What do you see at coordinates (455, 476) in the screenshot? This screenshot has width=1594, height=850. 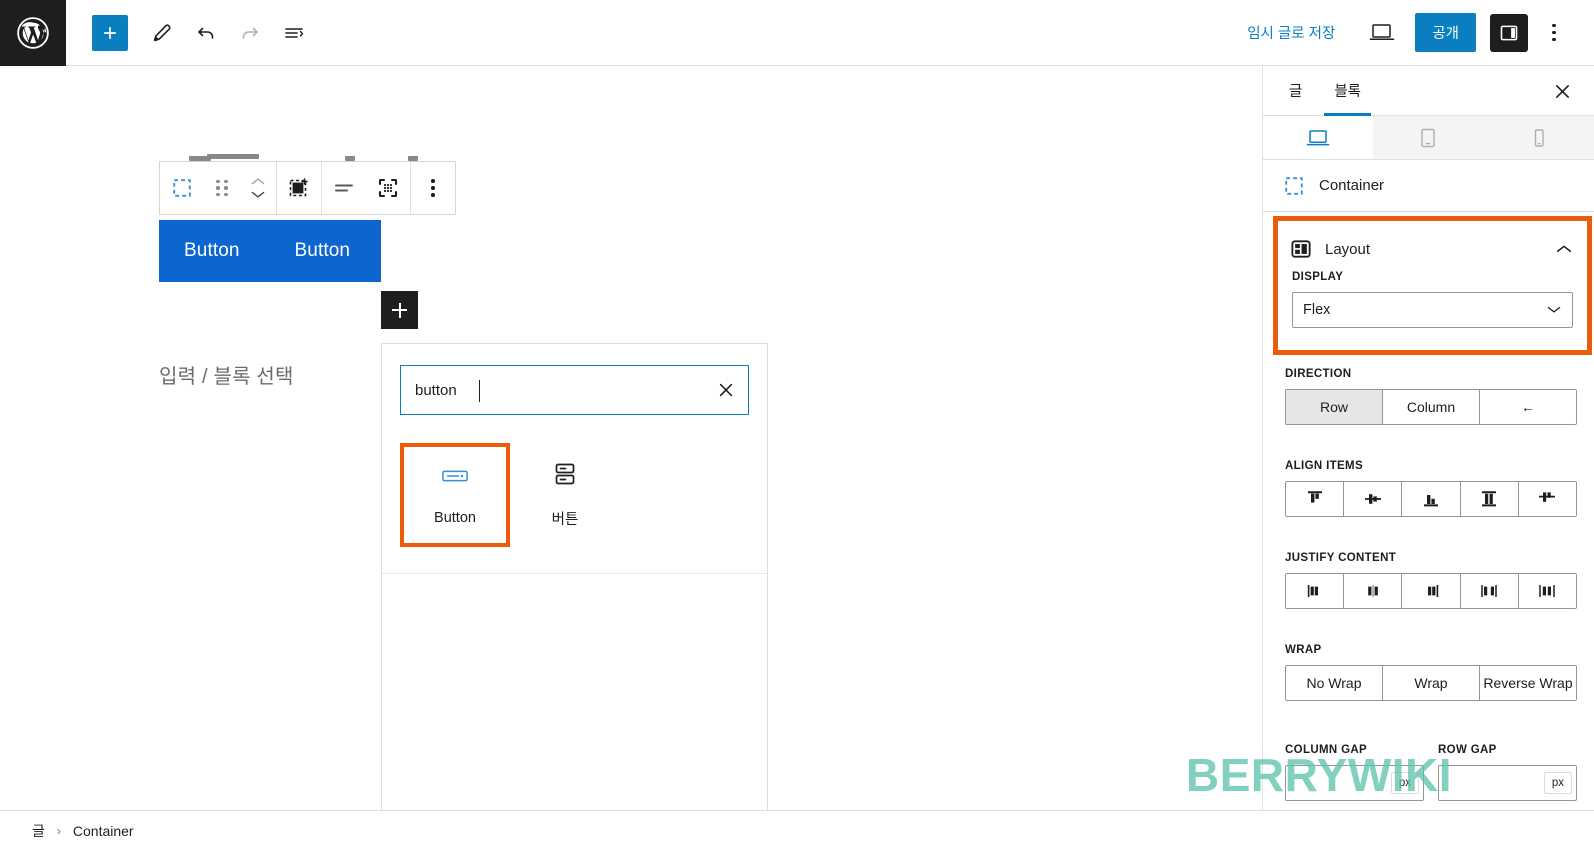 I see `button-block-icon` at bounding box center [455, 476].